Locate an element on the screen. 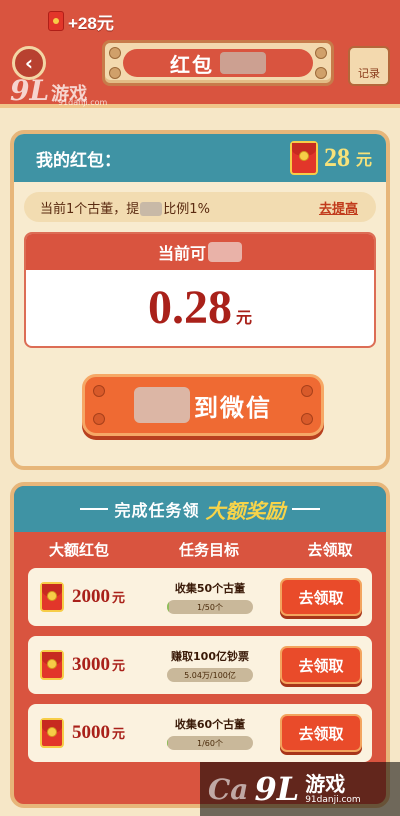  column-header-claim: 去领取 is located at coordinates (330, 550).